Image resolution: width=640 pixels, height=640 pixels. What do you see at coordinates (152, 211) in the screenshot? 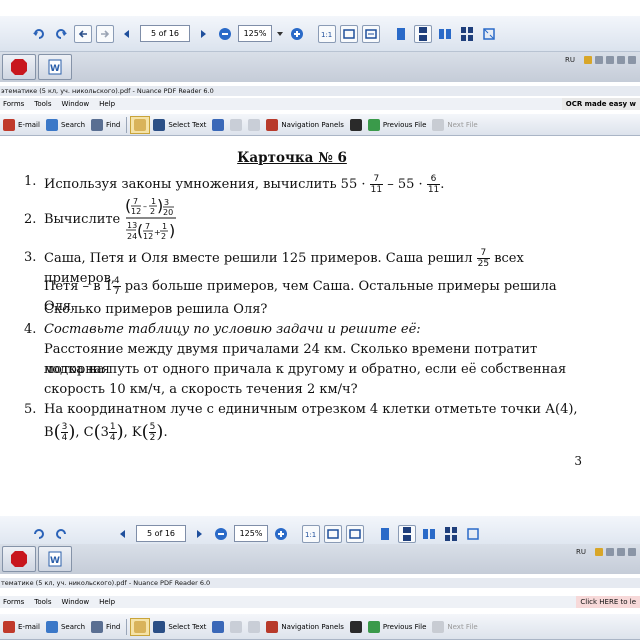
I see `svg-text: 2` at bounding box center [152, 211].